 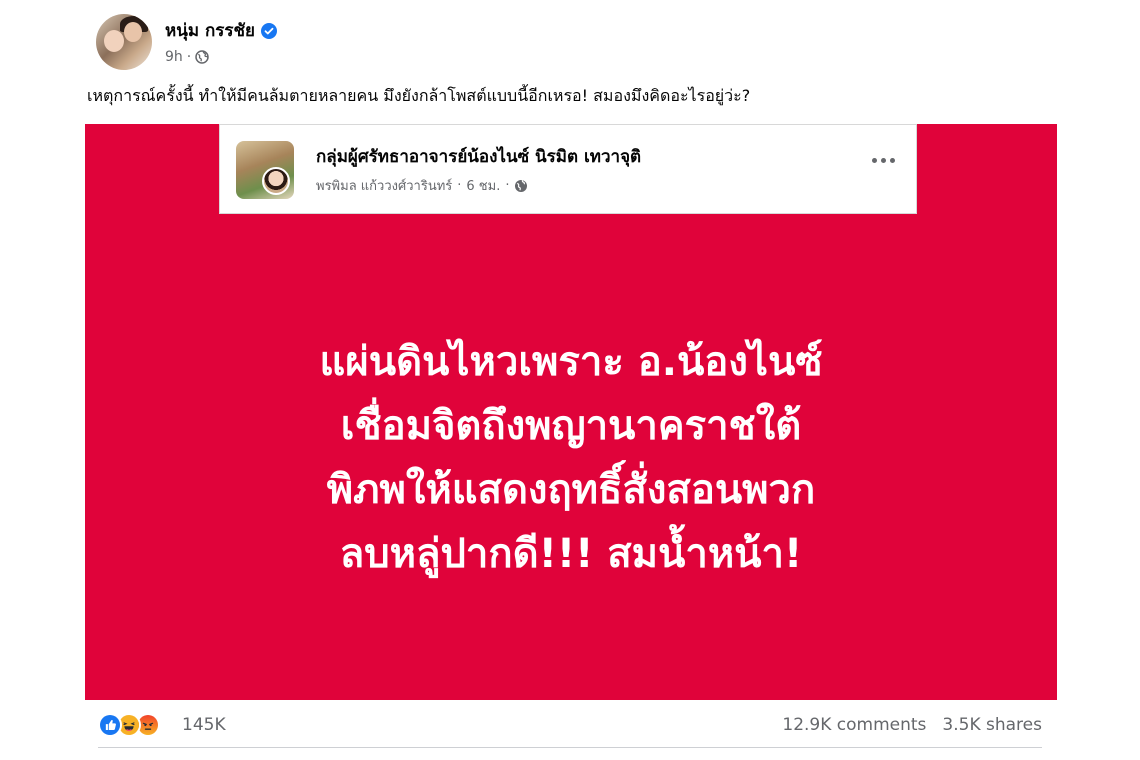 I want to click on post-time: 9h, so click(x=174, y=57).